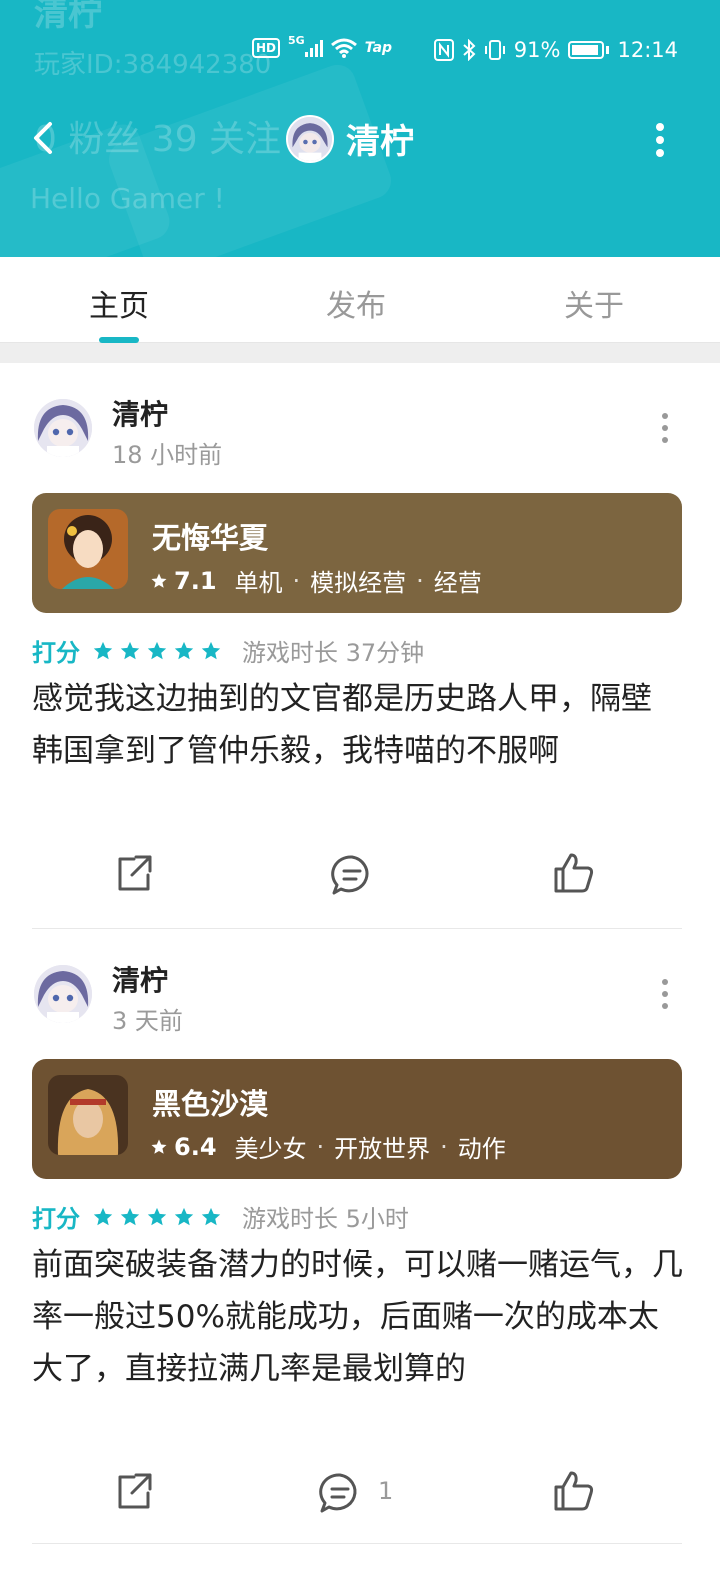 Image resolution: width=720 pixels, height=1584 pixels. What do you see at coordinates (443, 50) in the screenshot?
I see `nfc-icon` at bounding box center [443, 50].